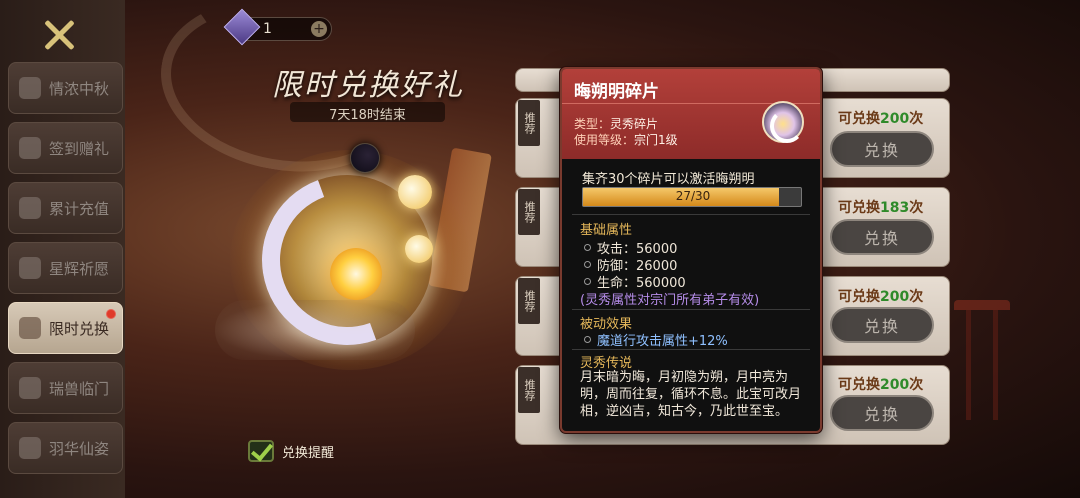 Image resolution: width=1080 pixels, height=498 pixels. I want to click on sidebar-item-wish: 星辉祈愿, so click(65, 268).